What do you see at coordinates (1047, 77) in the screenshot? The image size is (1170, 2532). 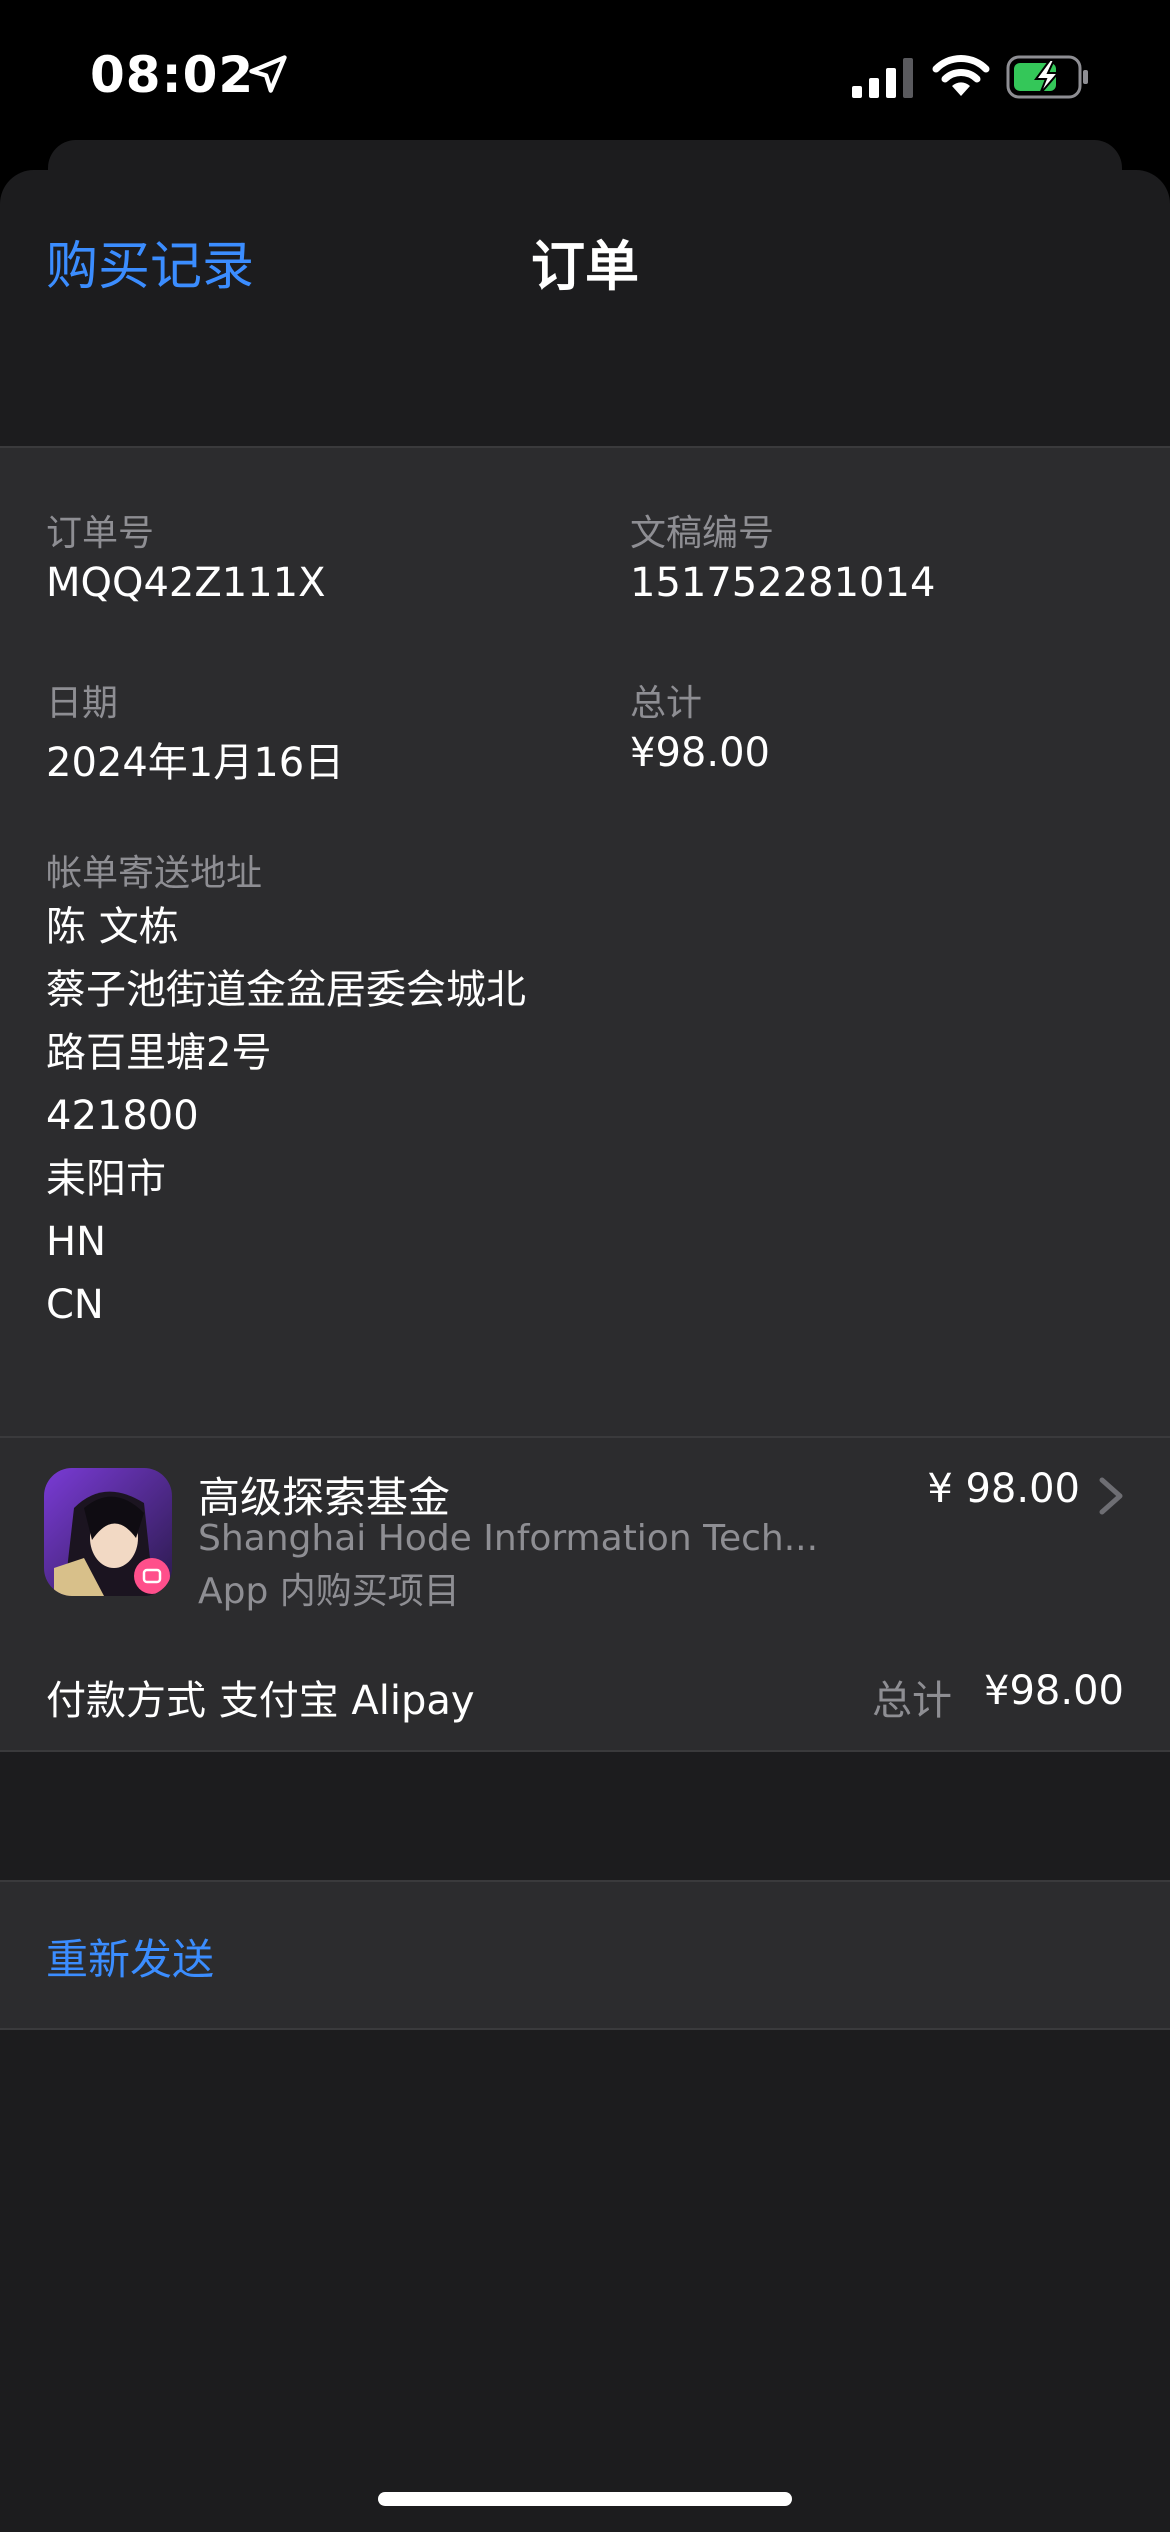 I see `battery-charging-icon` at bounding box center [1047, 77].